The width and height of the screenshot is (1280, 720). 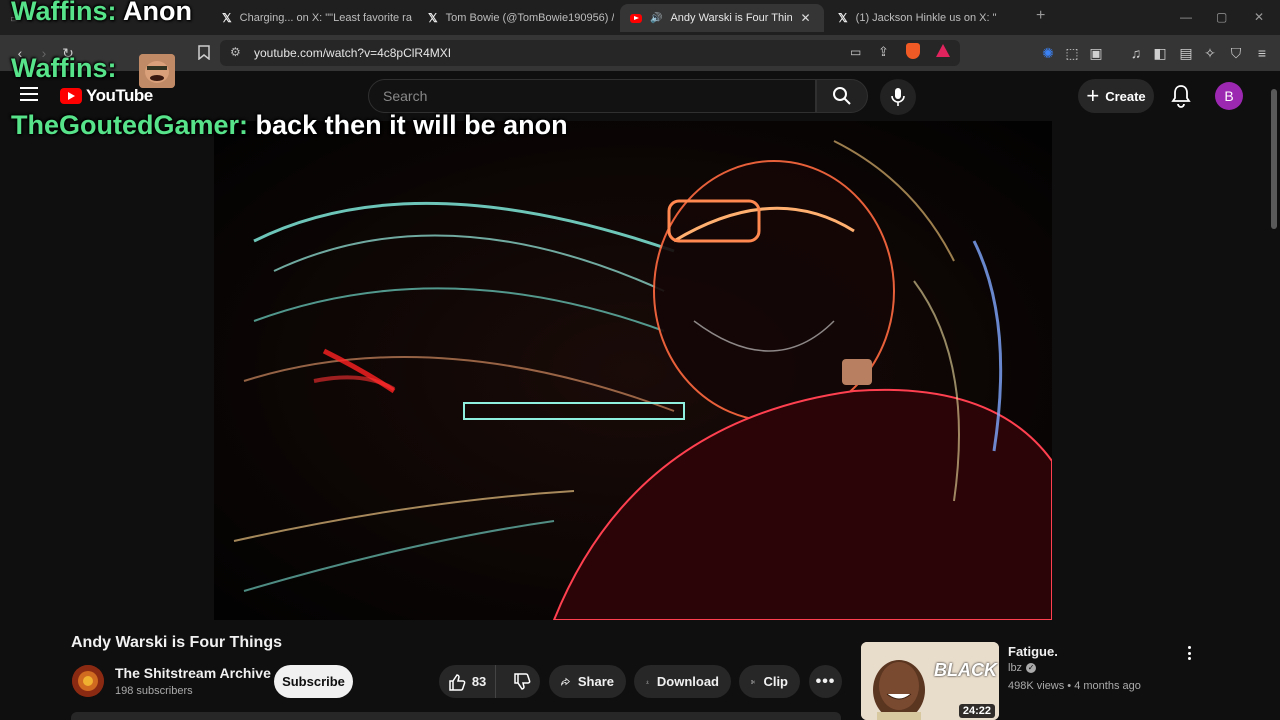 I want to click on chat-text: back then it will be anon, so click(x=411, y=125).